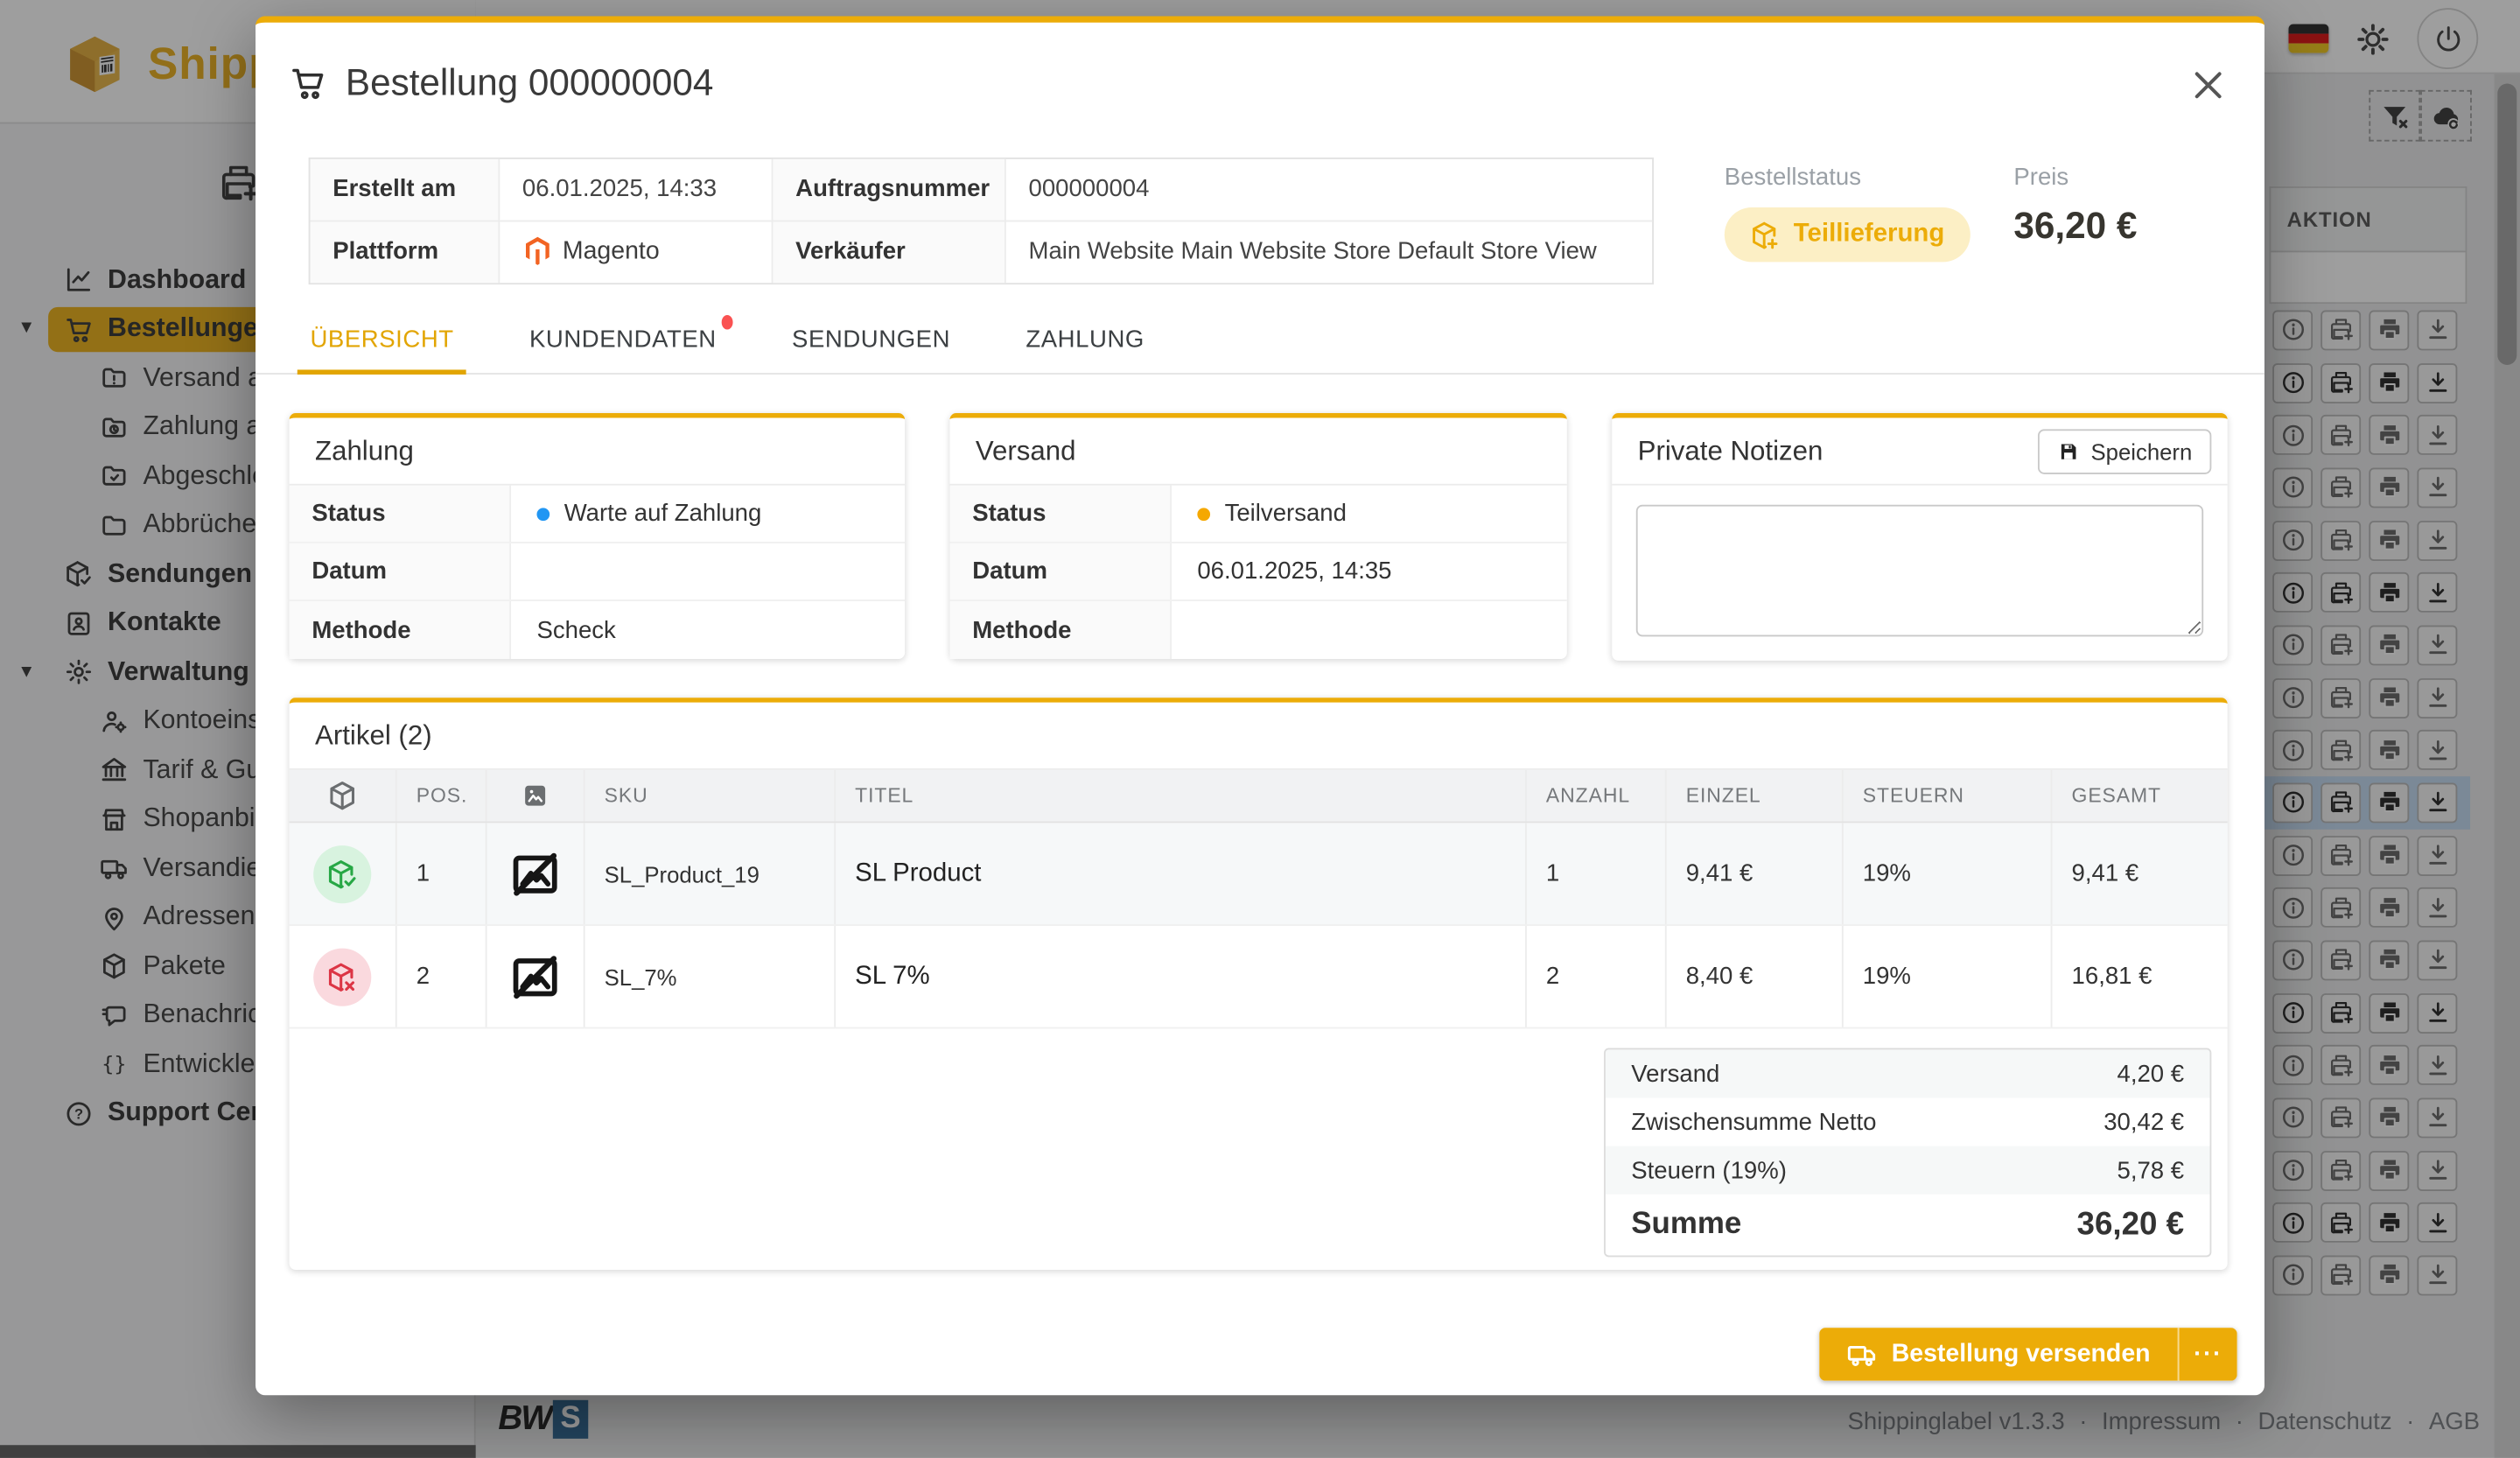 The height and width of the screenshot is (1458, 2520). What do you see at coordinates (2075, 225) in the screenshot?
I see `price-value: 36,20 €` at bounding box center [2075, 225].